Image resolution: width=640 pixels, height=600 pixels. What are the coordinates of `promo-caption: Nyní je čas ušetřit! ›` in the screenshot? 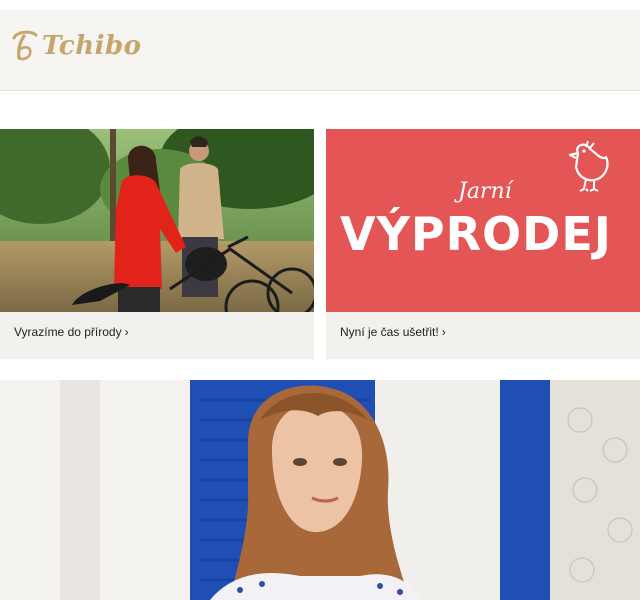 It's located at (393, 332).